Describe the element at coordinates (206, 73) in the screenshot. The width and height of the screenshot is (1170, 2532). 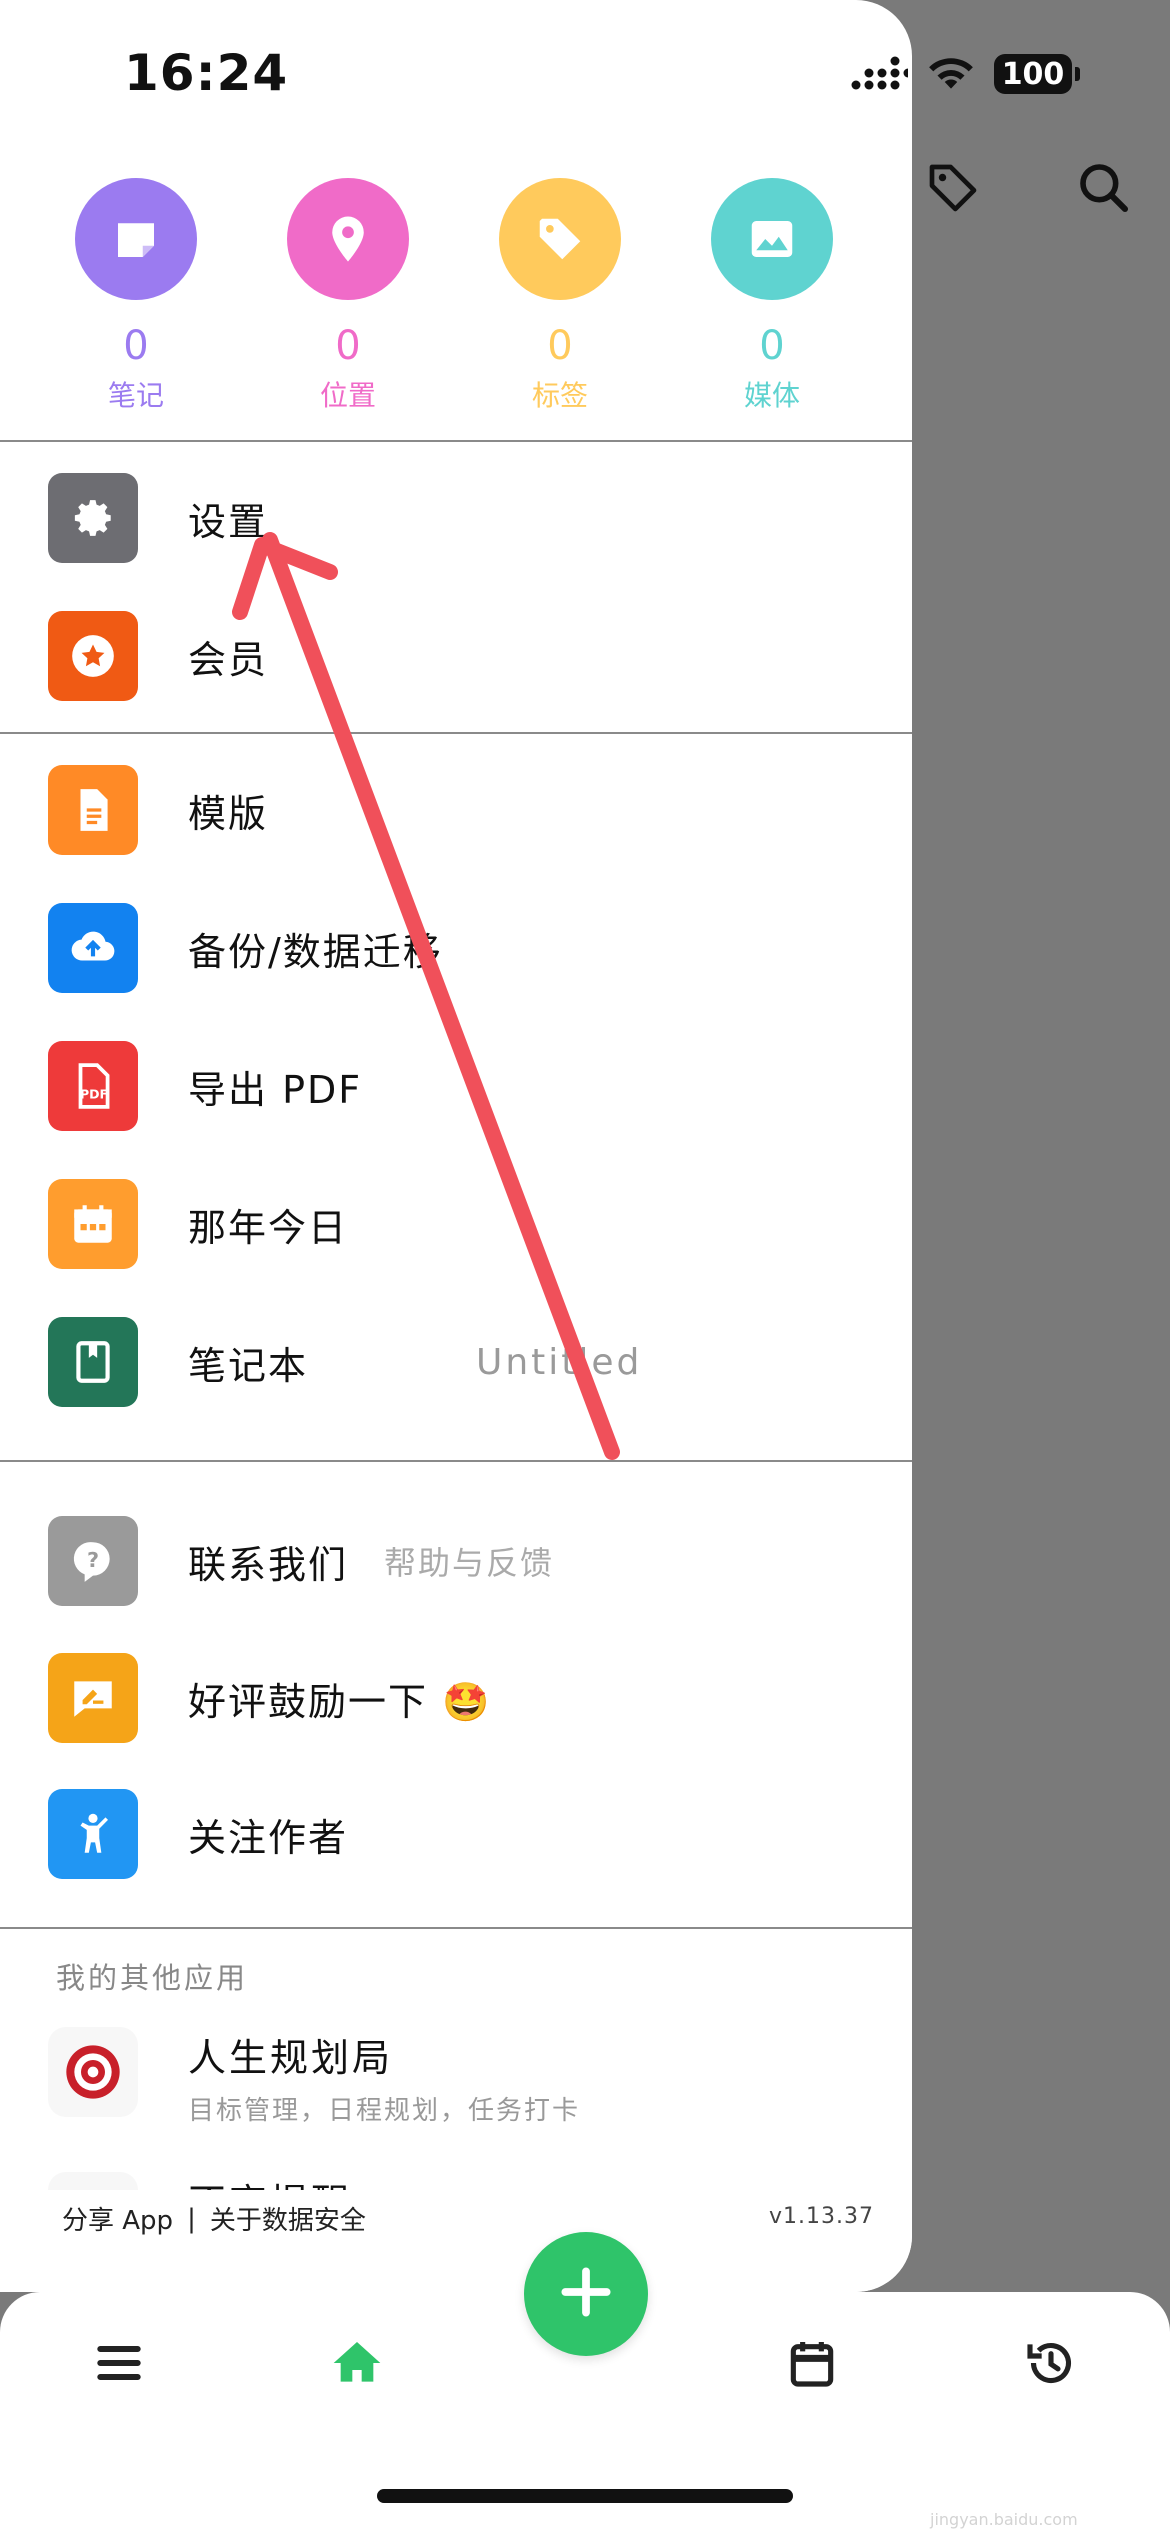
I see `status-time: 16:24` at that location.